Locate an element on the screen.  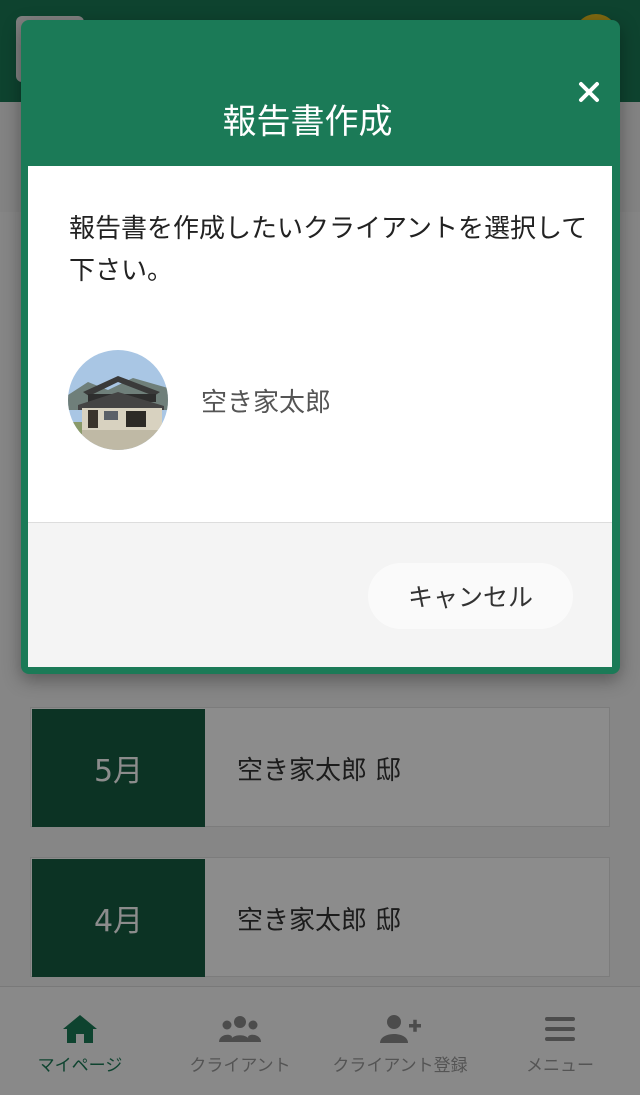
client-avatar is located at coordinates (118, 400).